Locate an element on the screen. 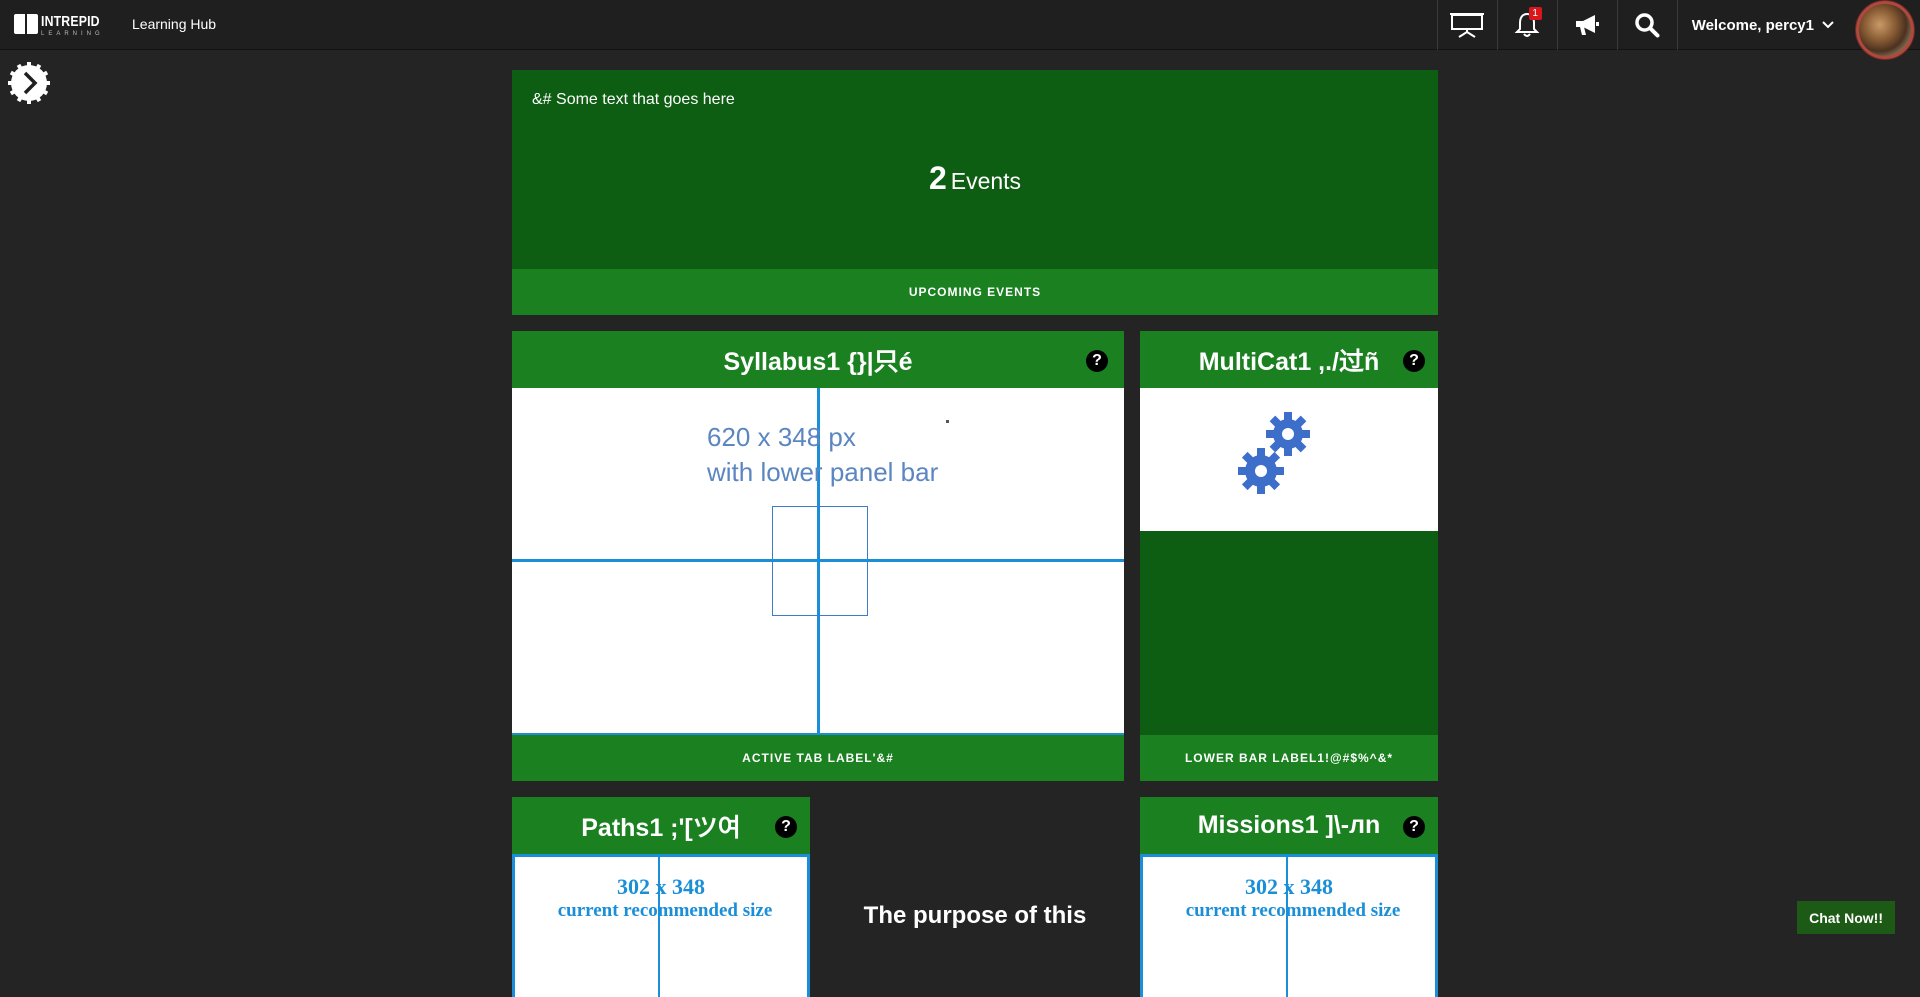 This screenshot has width=1920, height=997. events-card-body: &# Some text that goes here 2 Events is located at coordinates (975, 169).